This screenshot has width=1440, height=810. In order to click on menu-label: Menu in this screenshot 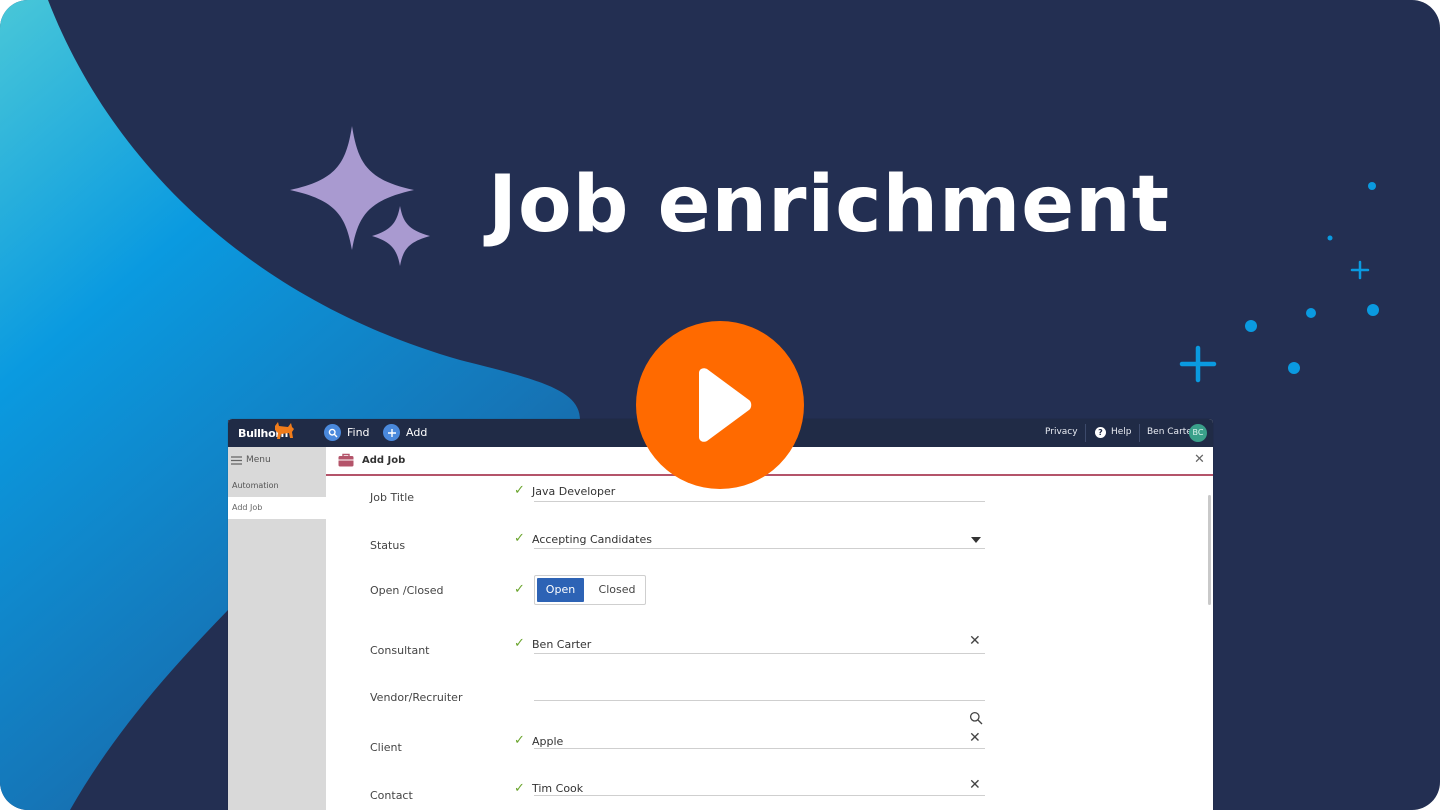, I will do `click(258, 460)`.